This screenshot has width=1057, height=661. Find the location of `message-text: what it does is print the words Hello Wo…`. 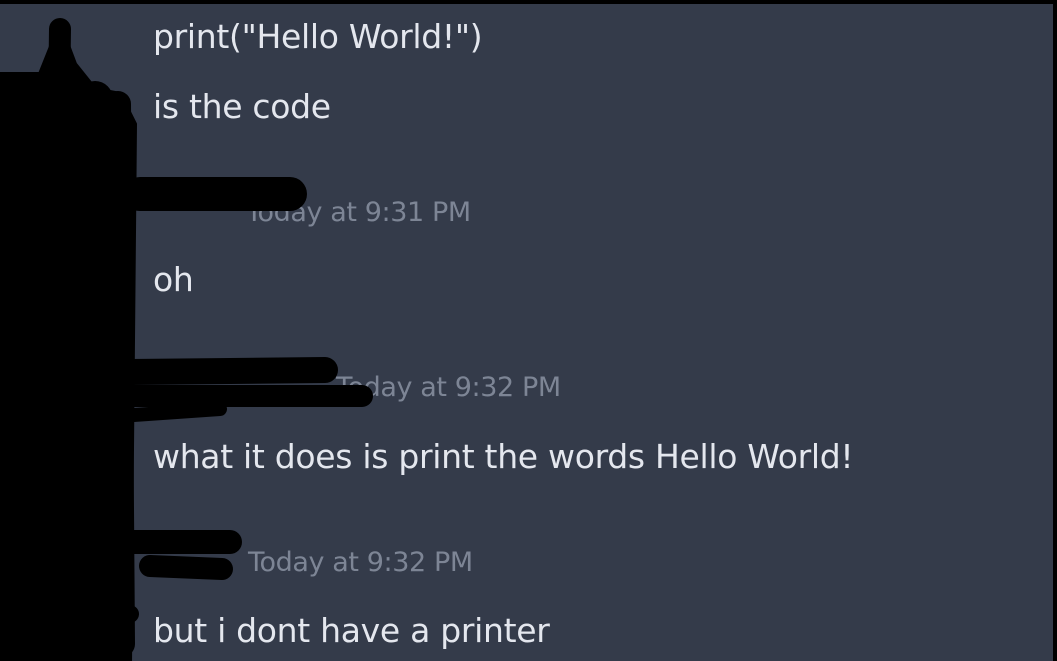

message-text: what it does is print the words Hello Wo… is located at coordinates (503, 456).